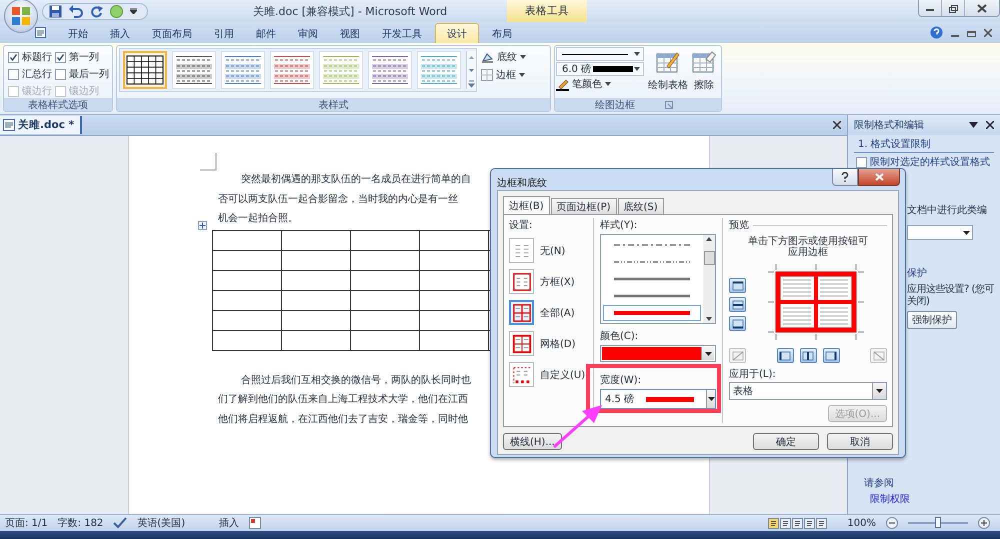 The width and height of the screenshot is (1000, 539). Describe the element at coordinates (808, 355) in the screenshot. I see `inside-vertical-border-button` at that location.